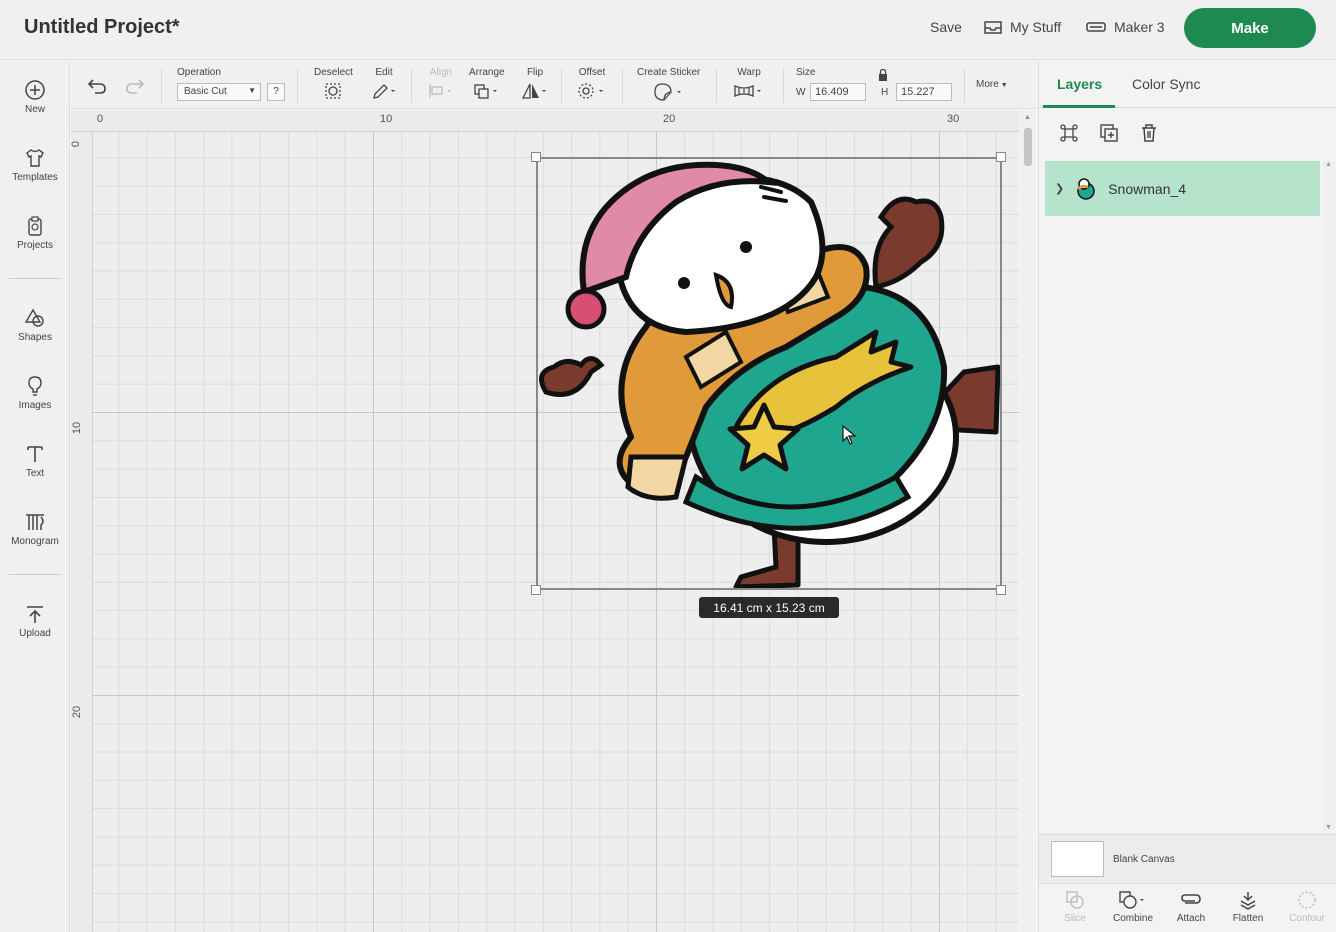 The image size is (1336, 932). What do you see at coordinates (885, 92) in the screenshot?
I see `height-label: H` at bounding box center [885, 92].